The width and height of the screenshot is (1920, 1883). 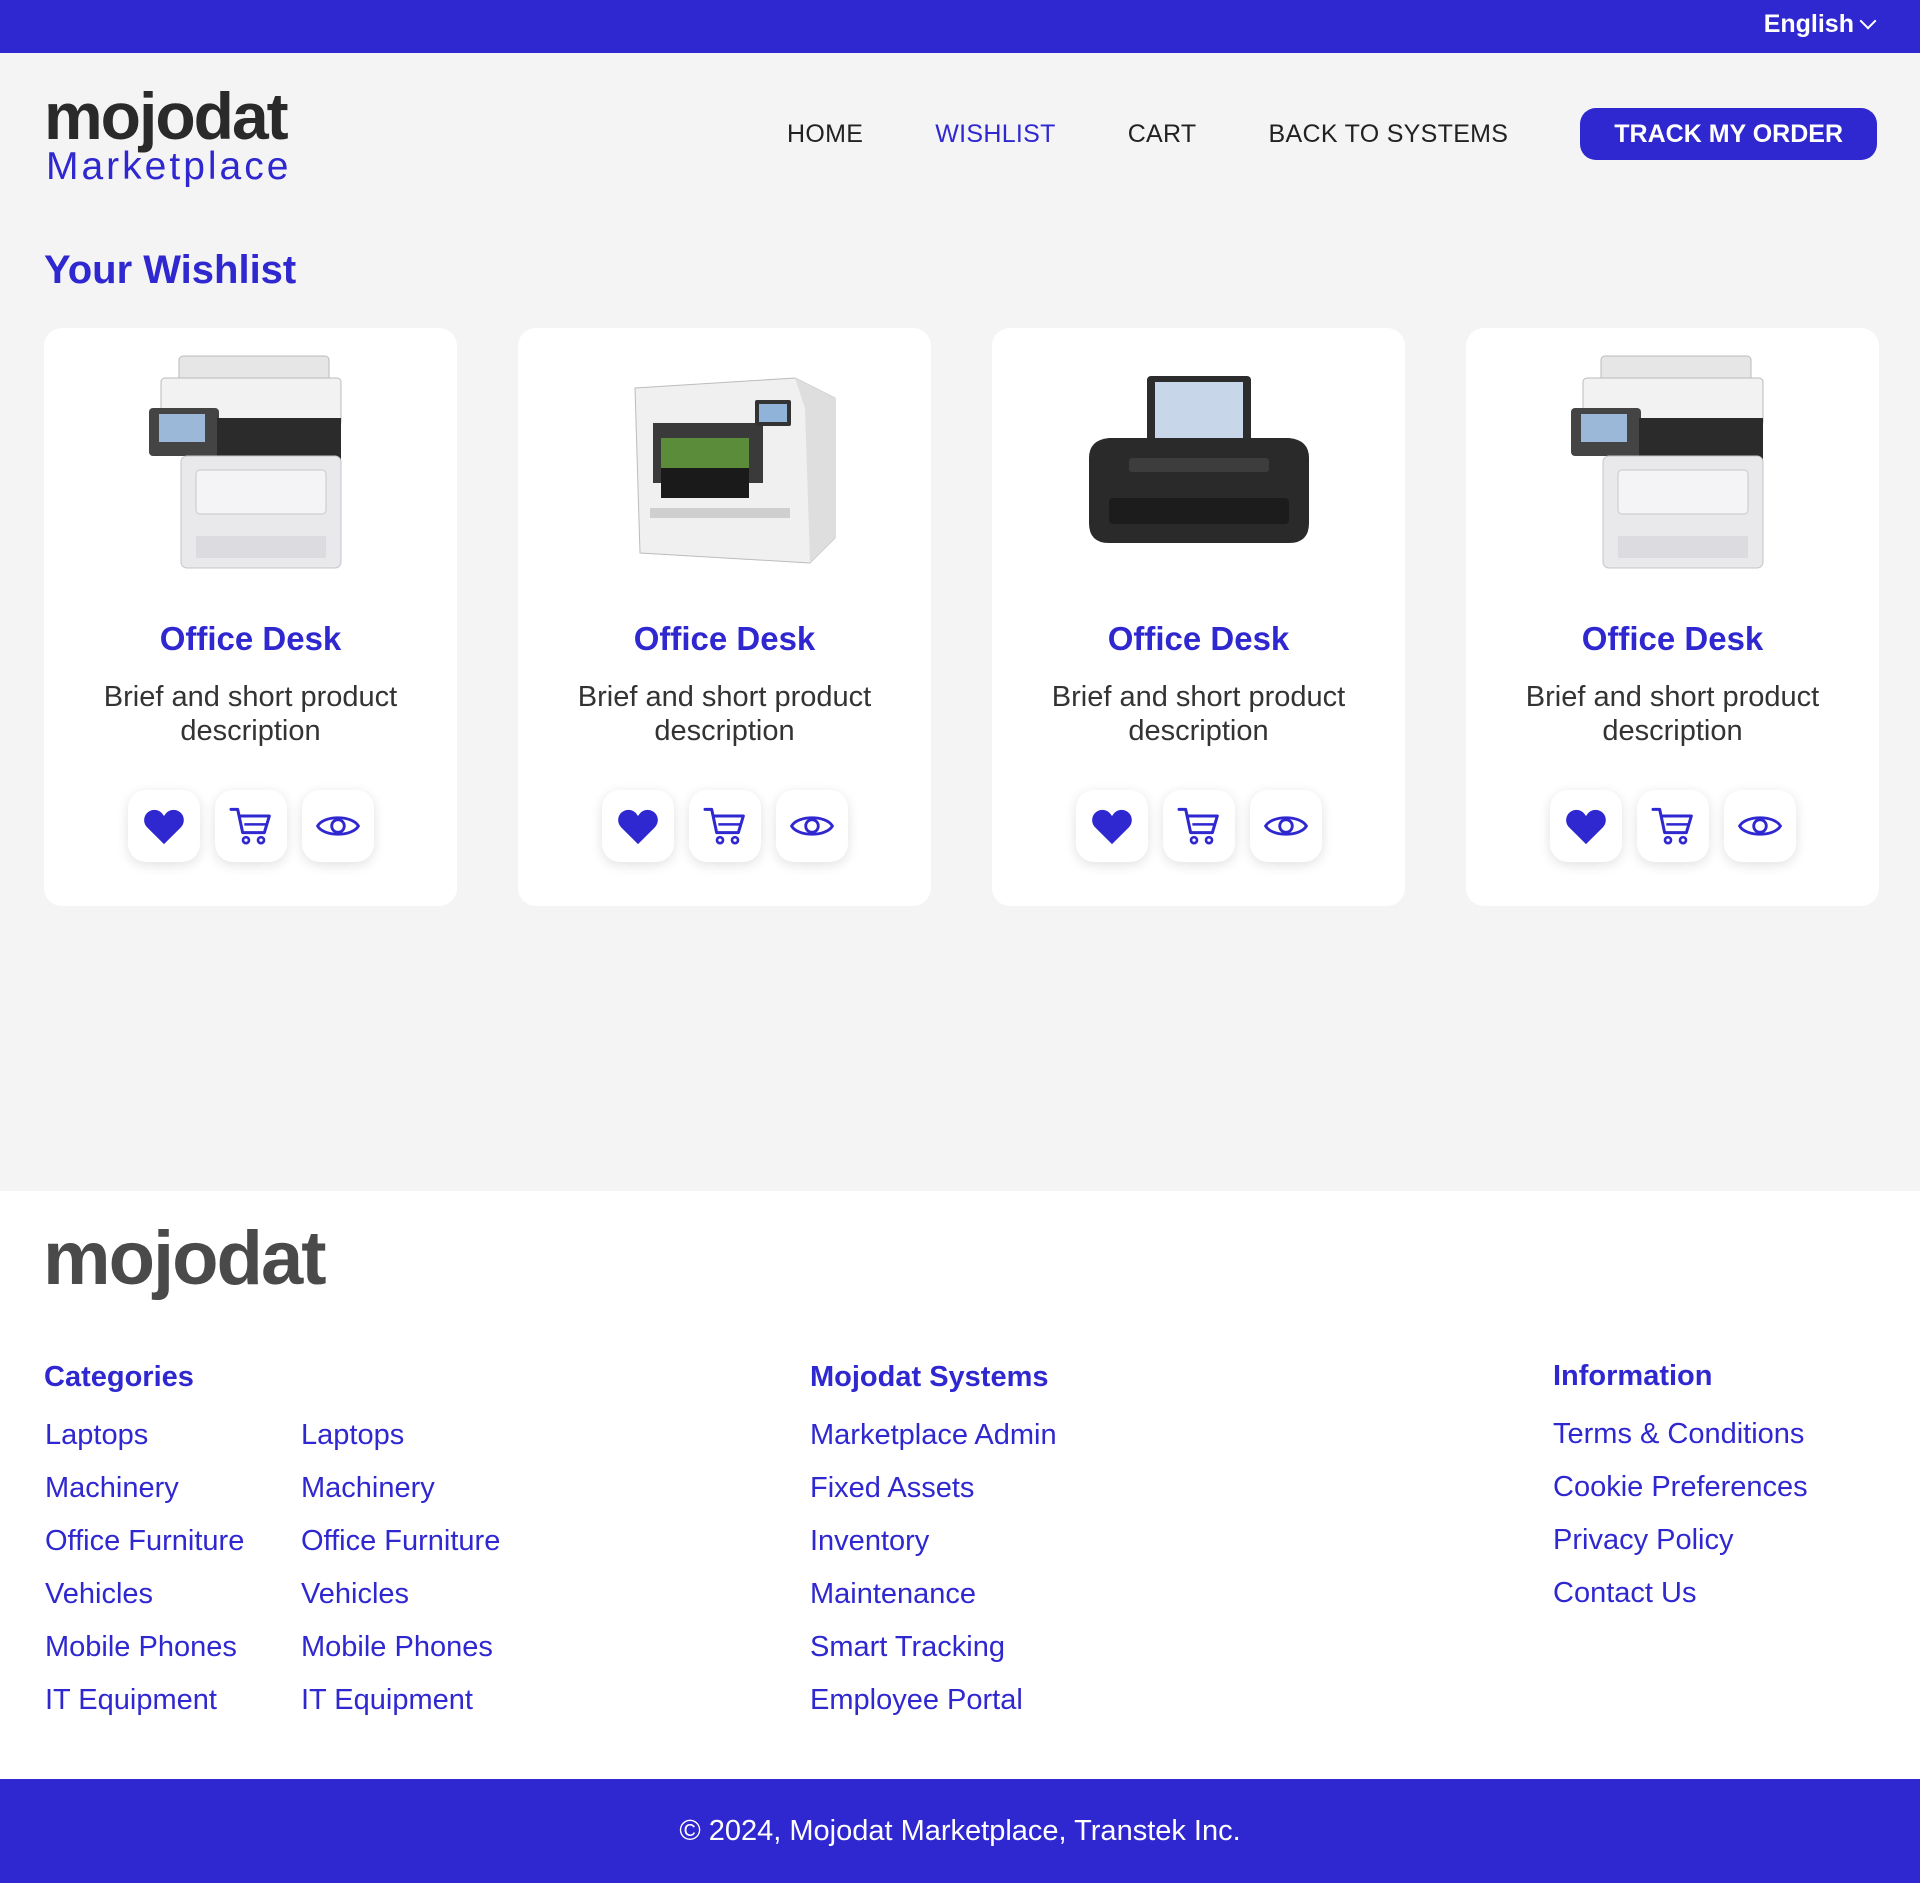 What do you see at coordinates (933, 1708) in the screenshot?
I see `footer-link: Employee Portal` at bounding box center [933, 1708].